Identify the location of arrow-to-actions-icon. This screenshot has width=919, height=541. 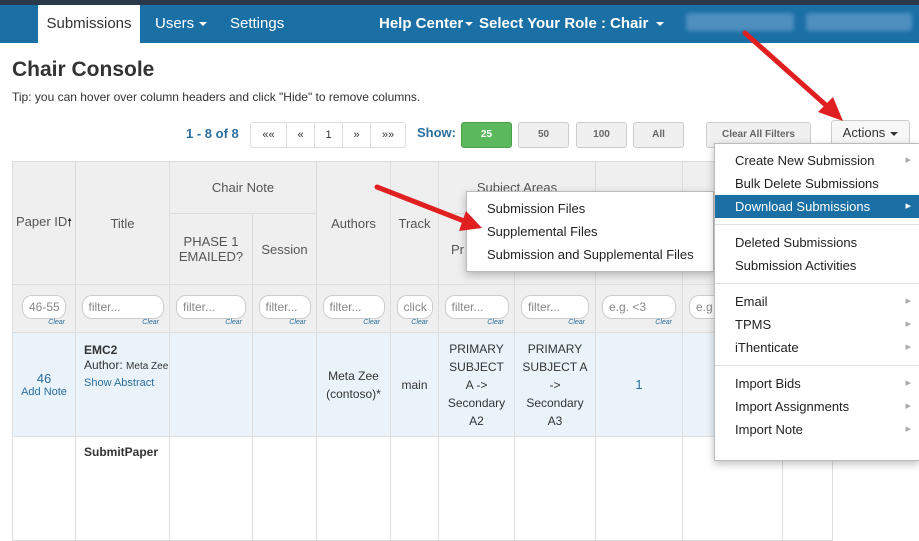
(792, 75).